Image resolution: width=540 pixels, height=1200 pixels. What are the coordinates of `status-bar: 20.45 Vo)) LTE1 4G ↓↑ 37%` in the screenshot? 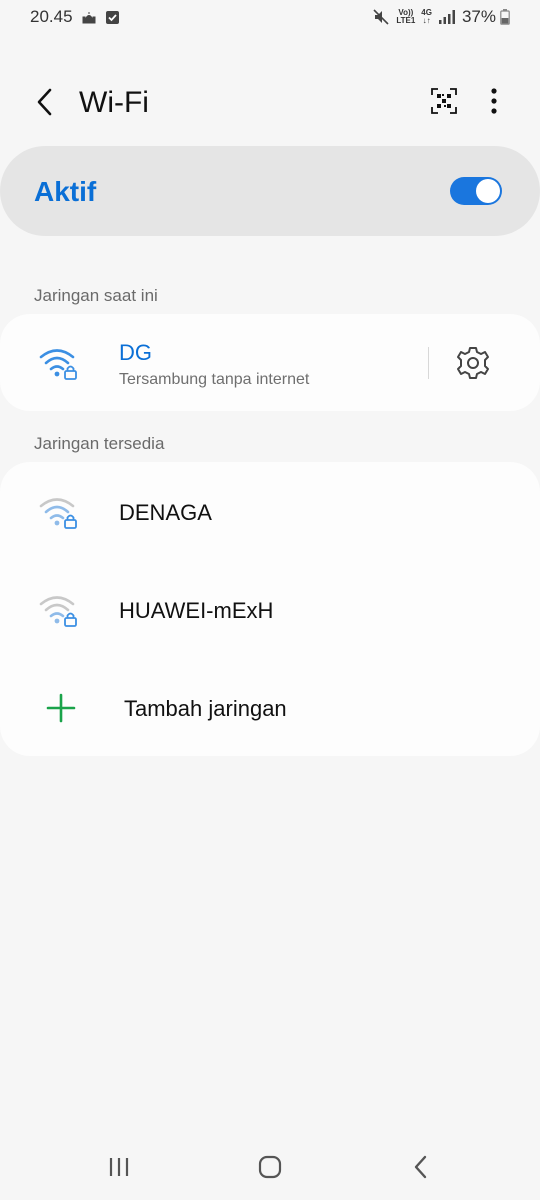 It's located at (270, 17).